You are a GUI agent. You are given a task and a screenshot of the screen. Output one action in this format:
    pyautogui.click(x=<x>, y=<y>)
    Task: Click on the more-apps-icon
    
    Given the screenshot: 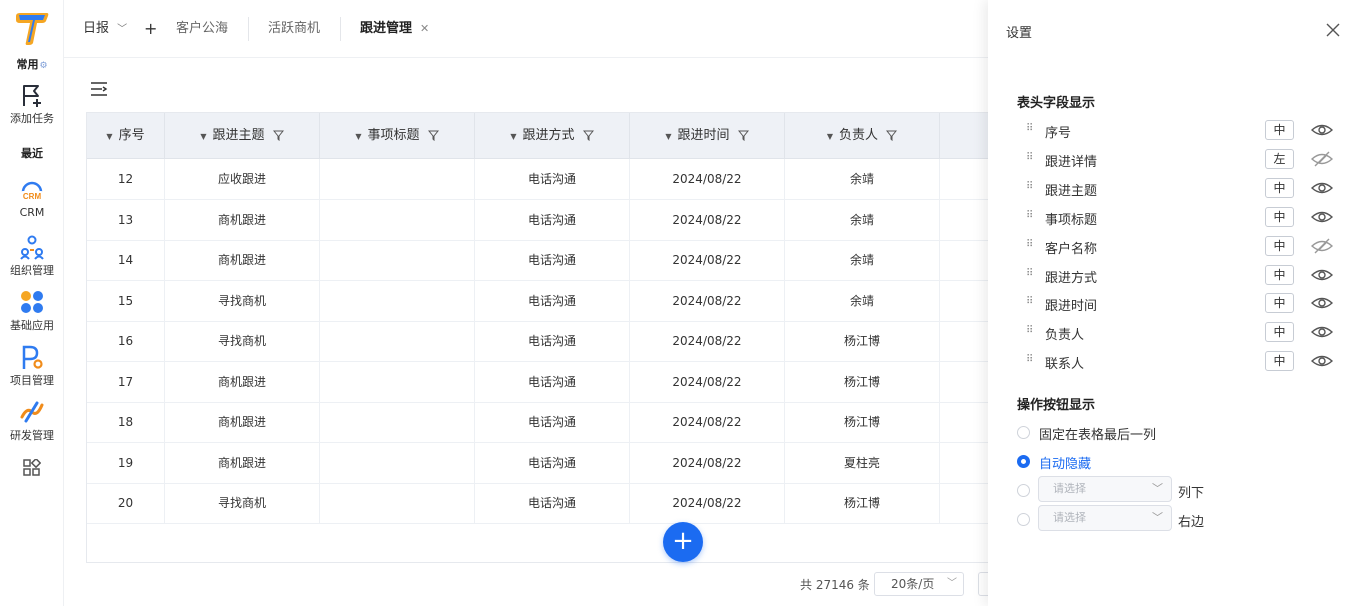 What is the action you would take?
    pyautogui.click(x=32, y=468)
    